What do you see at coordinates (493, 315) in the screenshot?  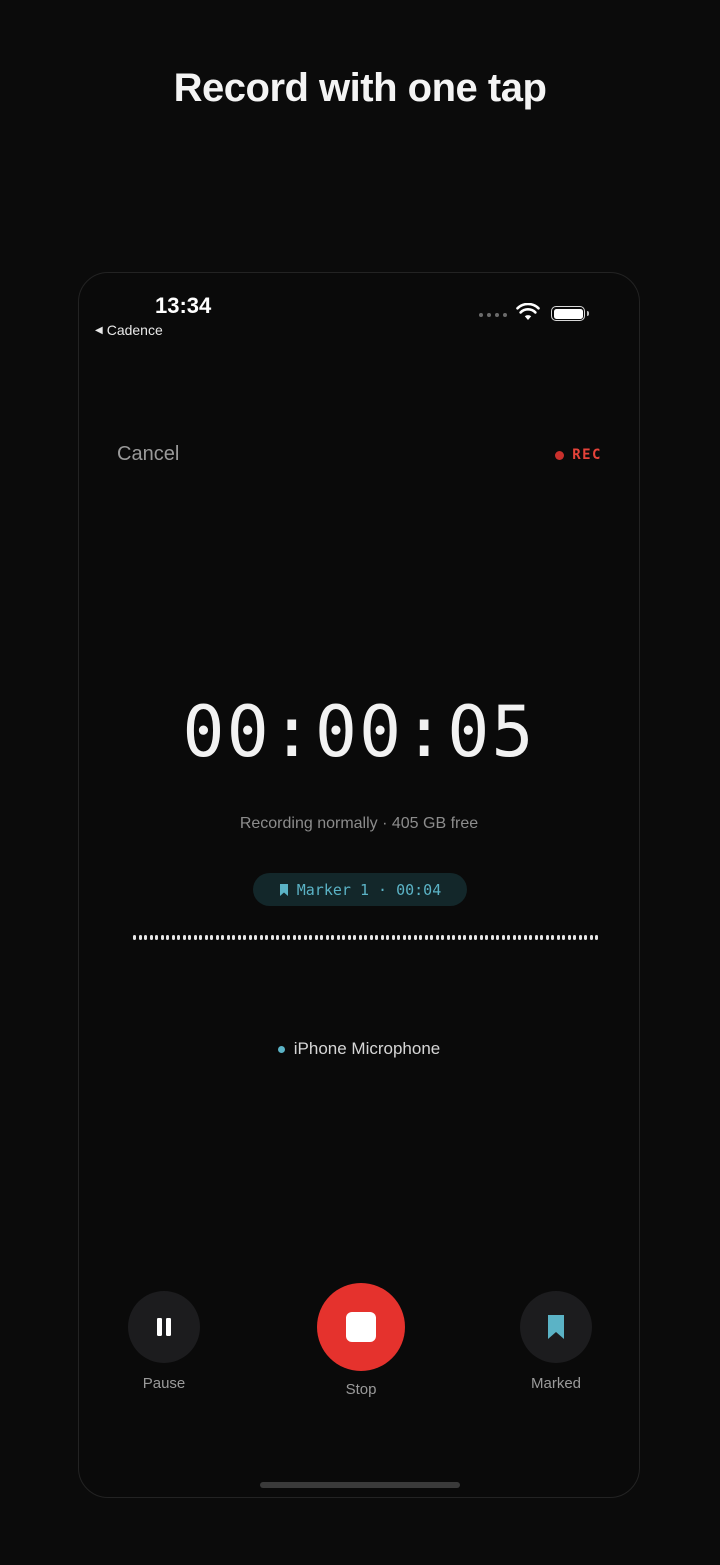 I see `cellular-signal-icon` at bounding box center [493, 315].